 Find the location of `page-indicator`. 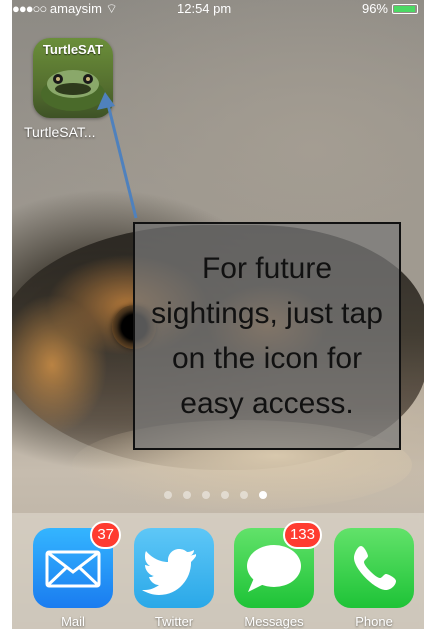

page-indicator is located at coordinates (215, 495).